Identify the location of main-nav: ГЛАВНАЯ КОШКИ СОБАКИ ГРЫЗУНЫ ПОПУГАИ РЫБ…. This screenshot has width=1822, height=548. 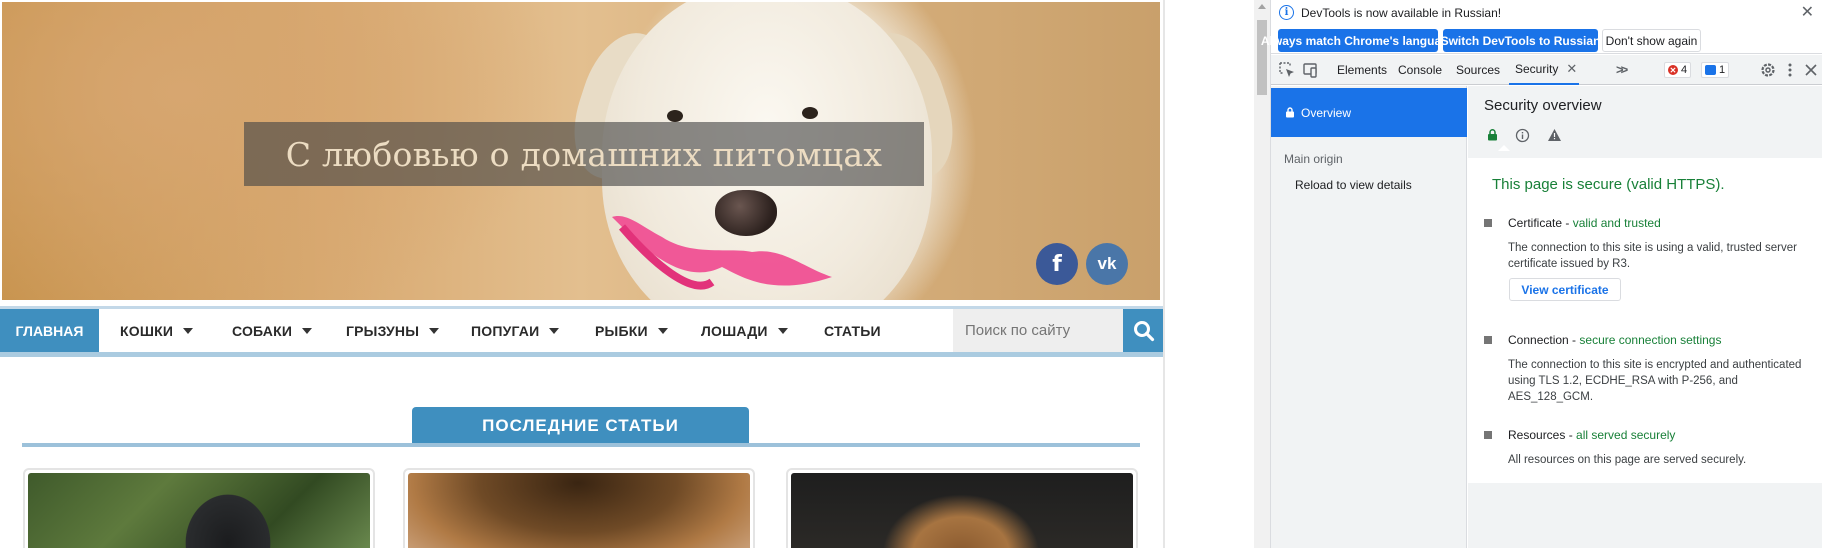
(582, 331).